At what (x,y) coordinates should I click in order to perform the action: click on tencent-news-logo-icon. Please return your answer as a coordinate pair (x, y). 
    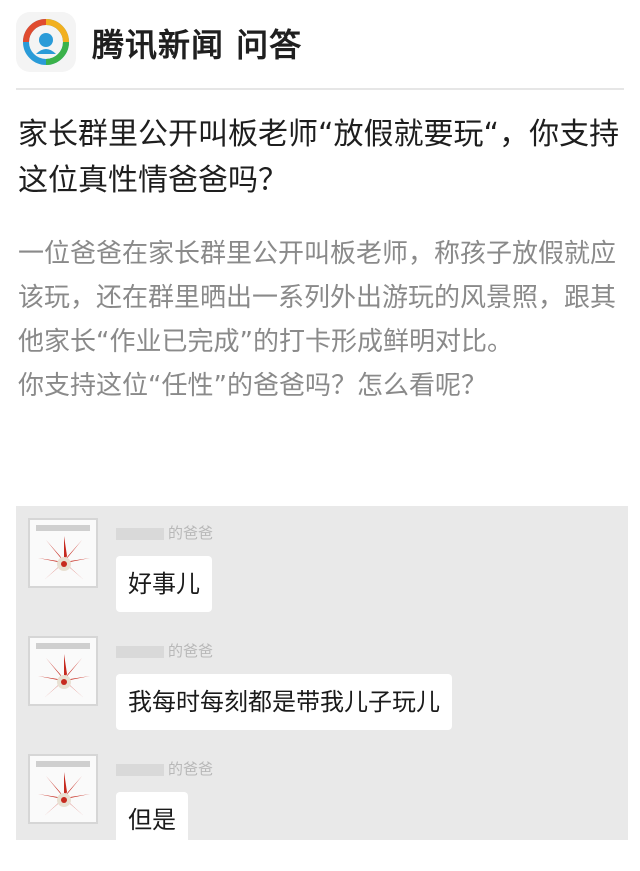
    Looking at the image, I should click on (46, 42).